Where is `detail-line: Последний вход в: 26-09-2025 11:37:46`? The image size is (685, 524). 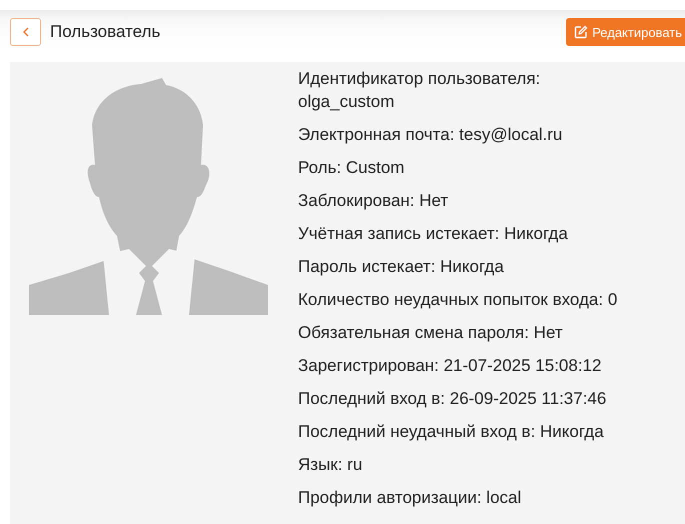 detail-line: Последний вход в: 26-09-2025 11:37:46 is located at coordinates (453, 399).